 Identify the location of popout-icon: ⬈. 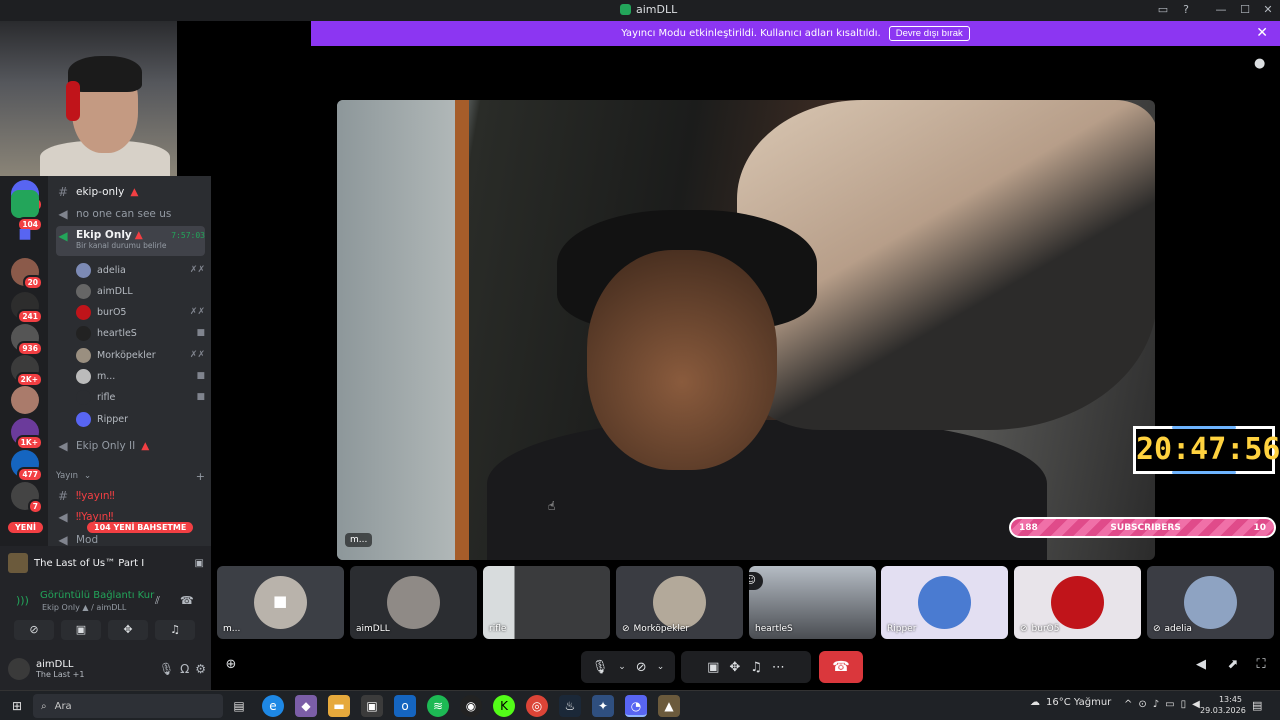
(1233, 666).